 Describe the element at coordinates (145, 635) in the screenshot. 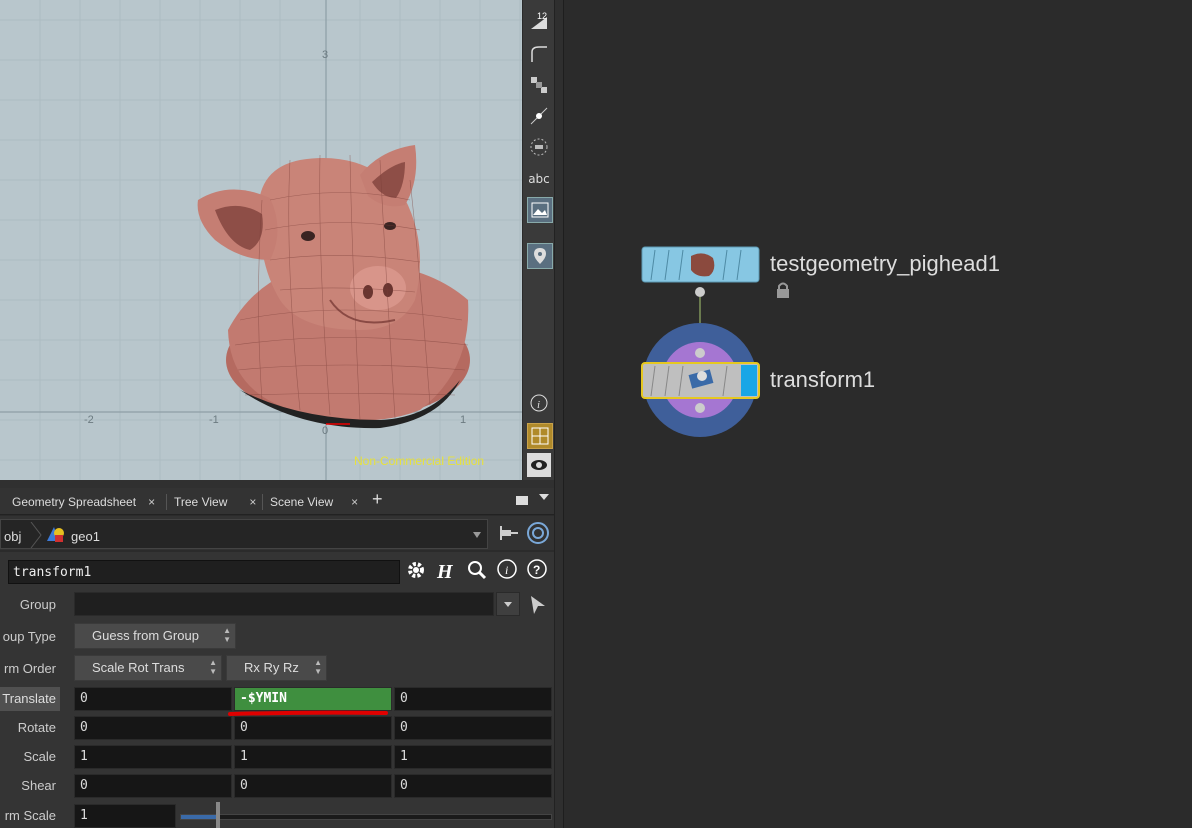

I see `group-type-value: Guess from Group` at that location.